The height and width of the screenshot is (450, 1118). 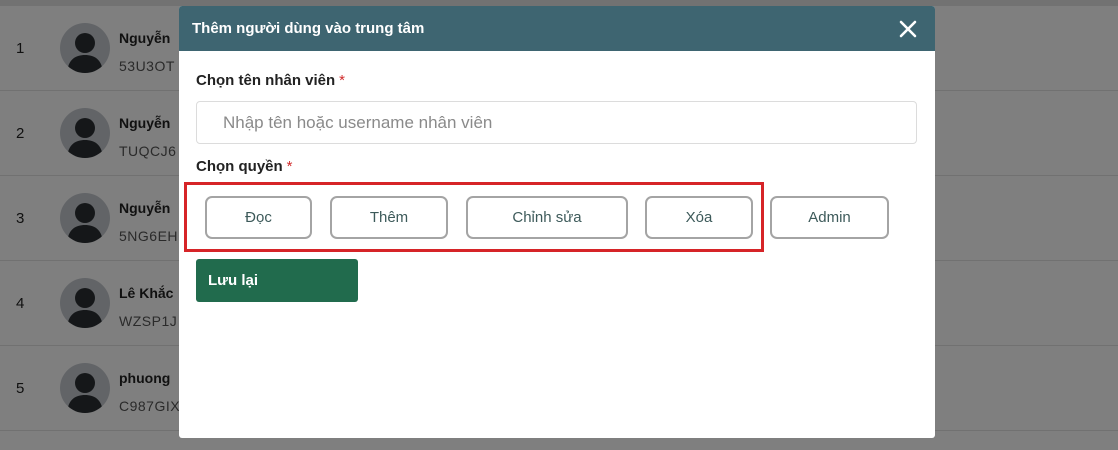 I want to click on permission-edit-button: Chỉnh sửa, so click(x=547, y=217).